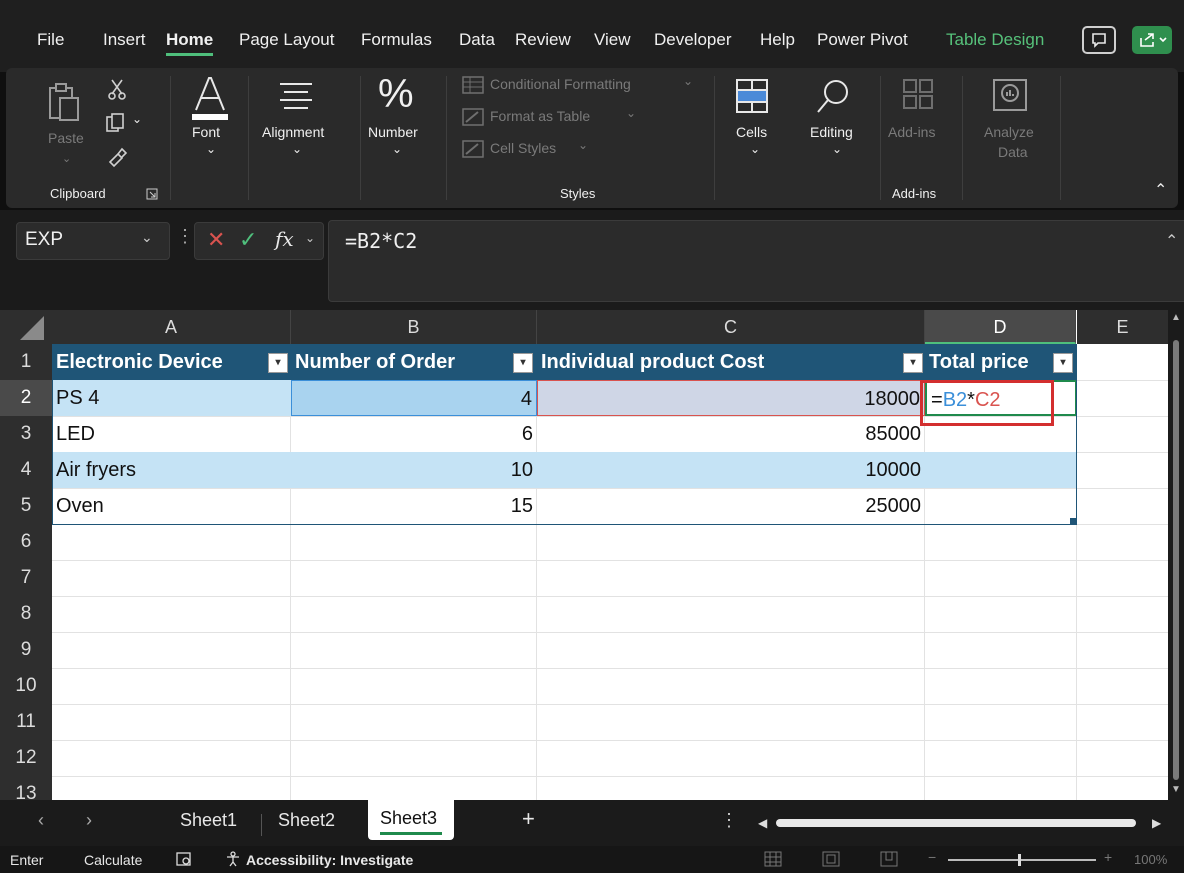  Describe the element at coordinates (932, 857) in the screenshot. I see `zoom-out-icon: −` at that location.